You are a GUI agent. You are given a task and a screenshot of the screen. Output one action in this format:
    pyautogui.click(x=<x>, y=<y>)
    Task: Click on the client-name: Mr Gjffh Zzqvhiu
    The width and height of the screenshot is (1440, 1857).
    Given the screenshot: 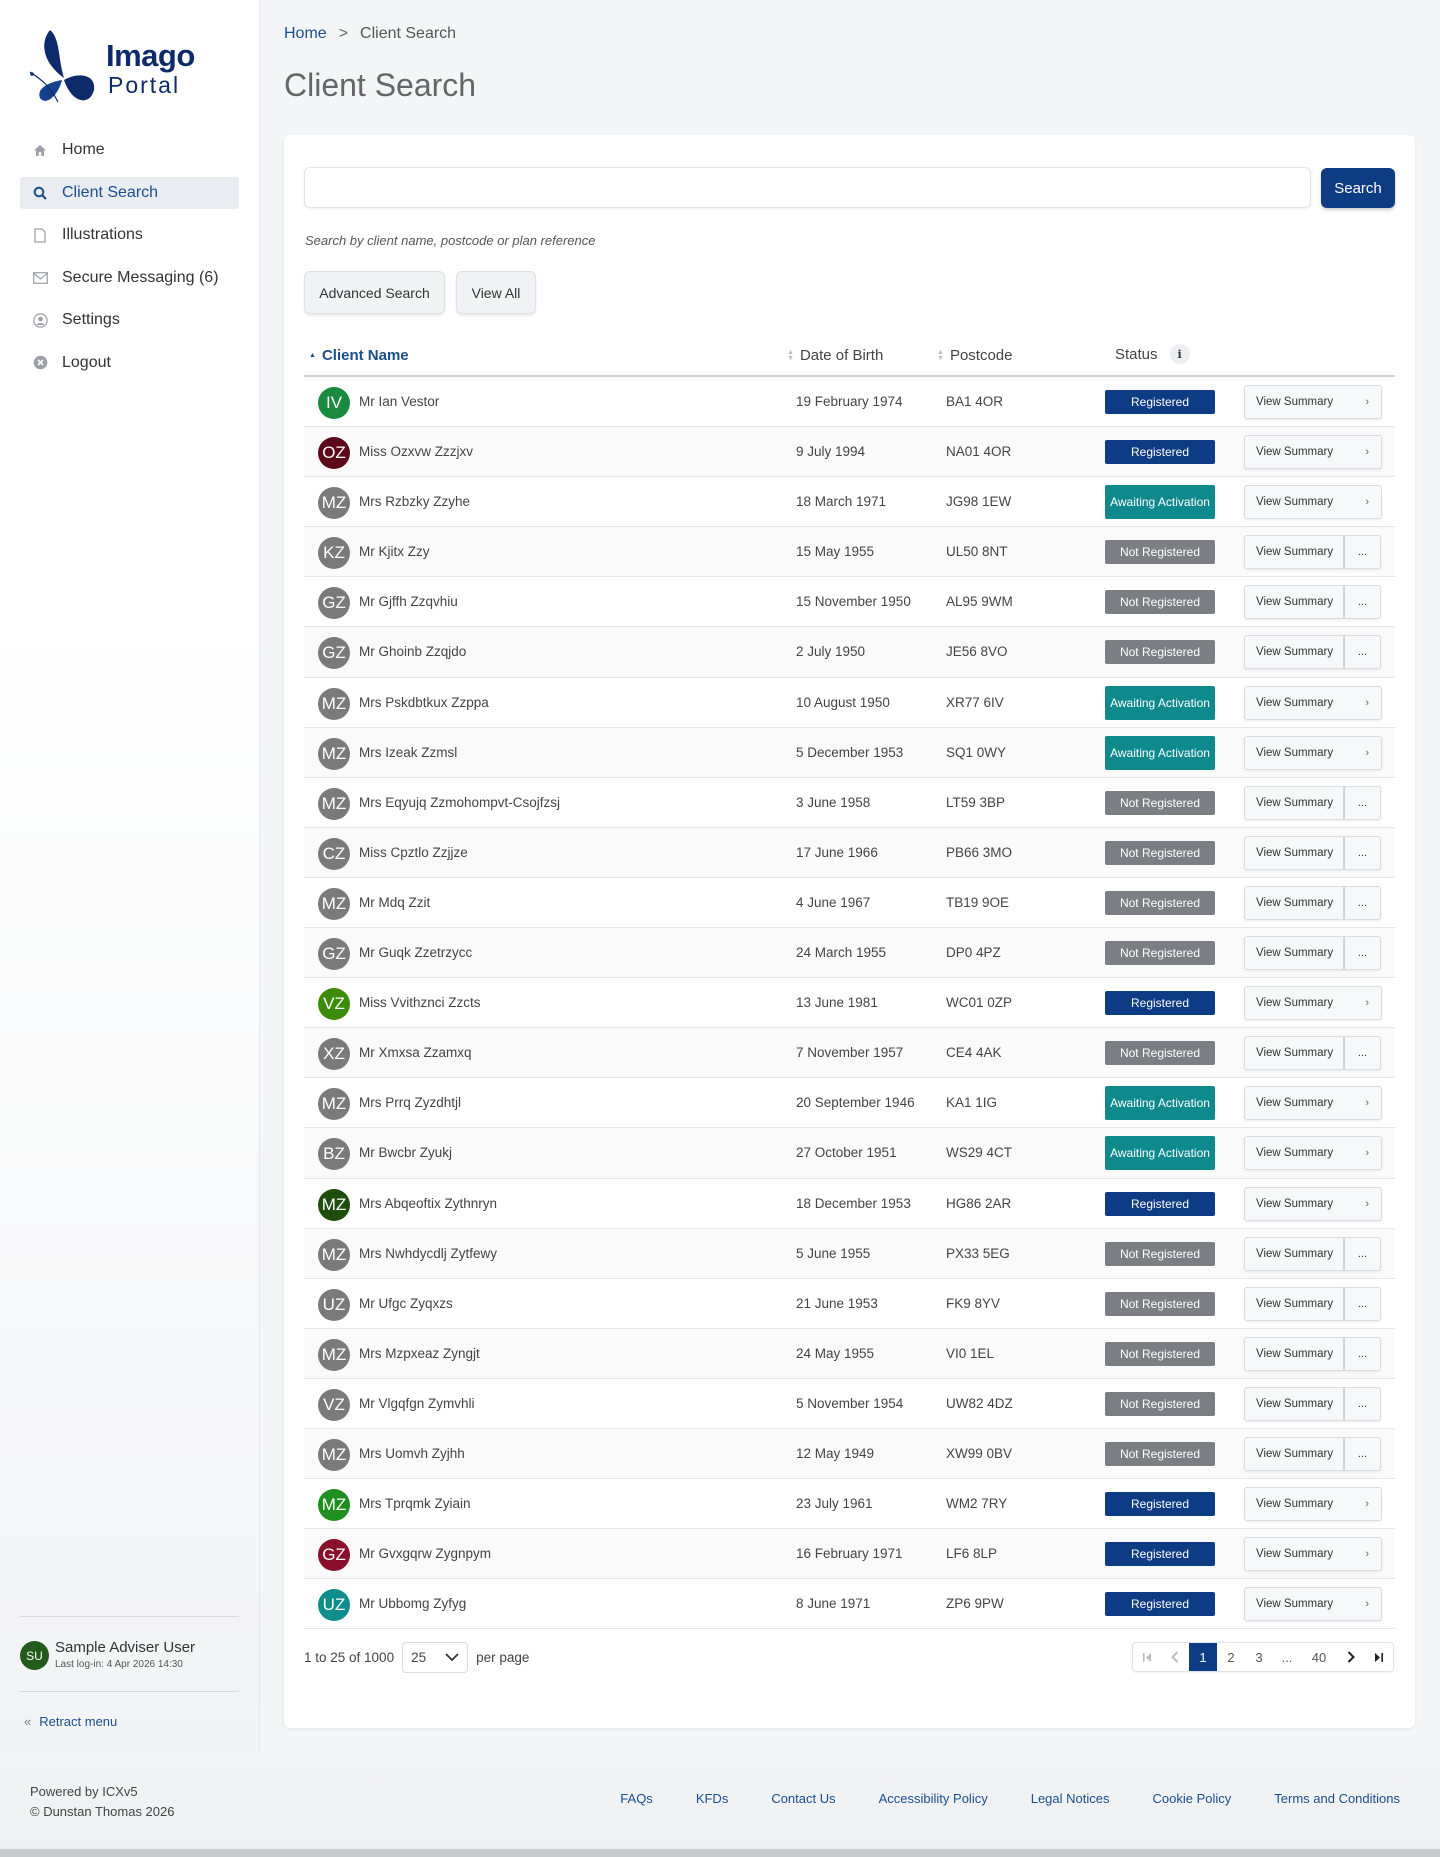 What is the action you would take?
    pyautogui.click(x=408, y=601)
    